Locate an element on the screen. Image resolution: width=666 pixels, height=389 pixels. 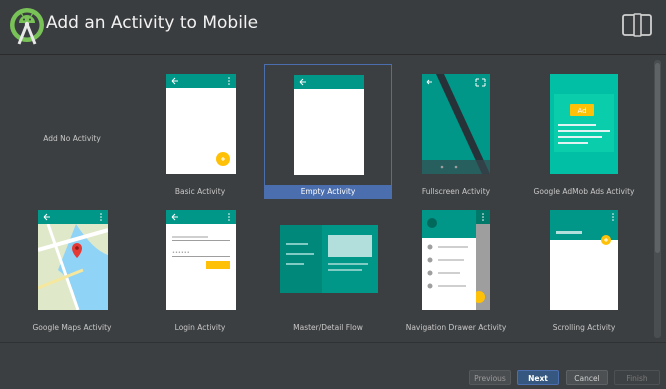
template-label: Add No Activity is located at coordinates (72, 138).